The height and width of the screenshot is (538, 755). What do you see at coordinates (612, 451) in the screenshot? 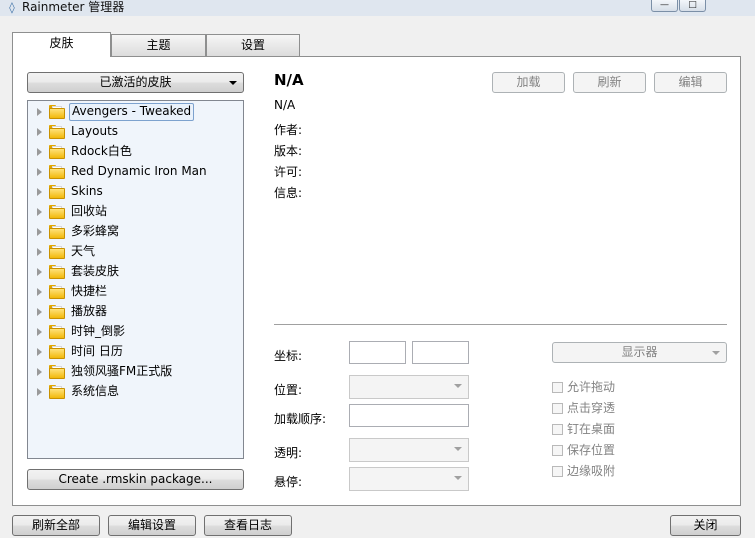
I see `save-position-checkbox: 保存位置` at bounding box center [612, 451].